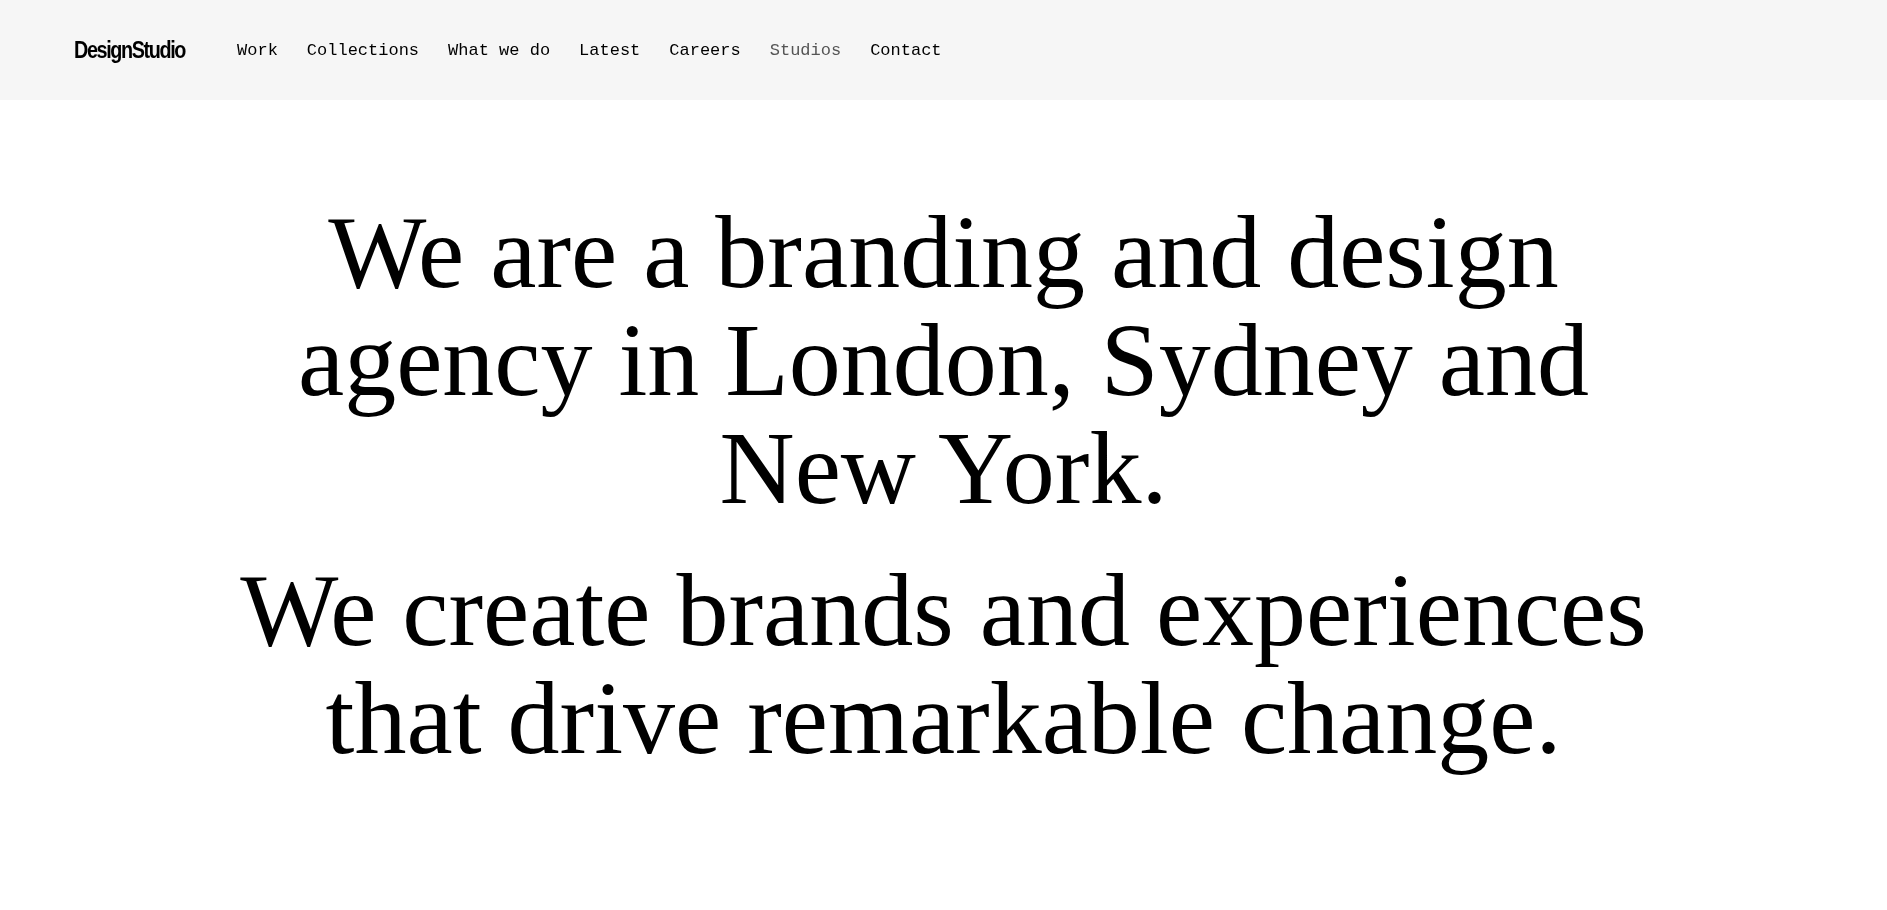 Image resolution: width=1887 pixels, height=910 pixels. Describe the element at coordinates (705, 50) in the screenshot. I see `nav-link: Careers` at that location.